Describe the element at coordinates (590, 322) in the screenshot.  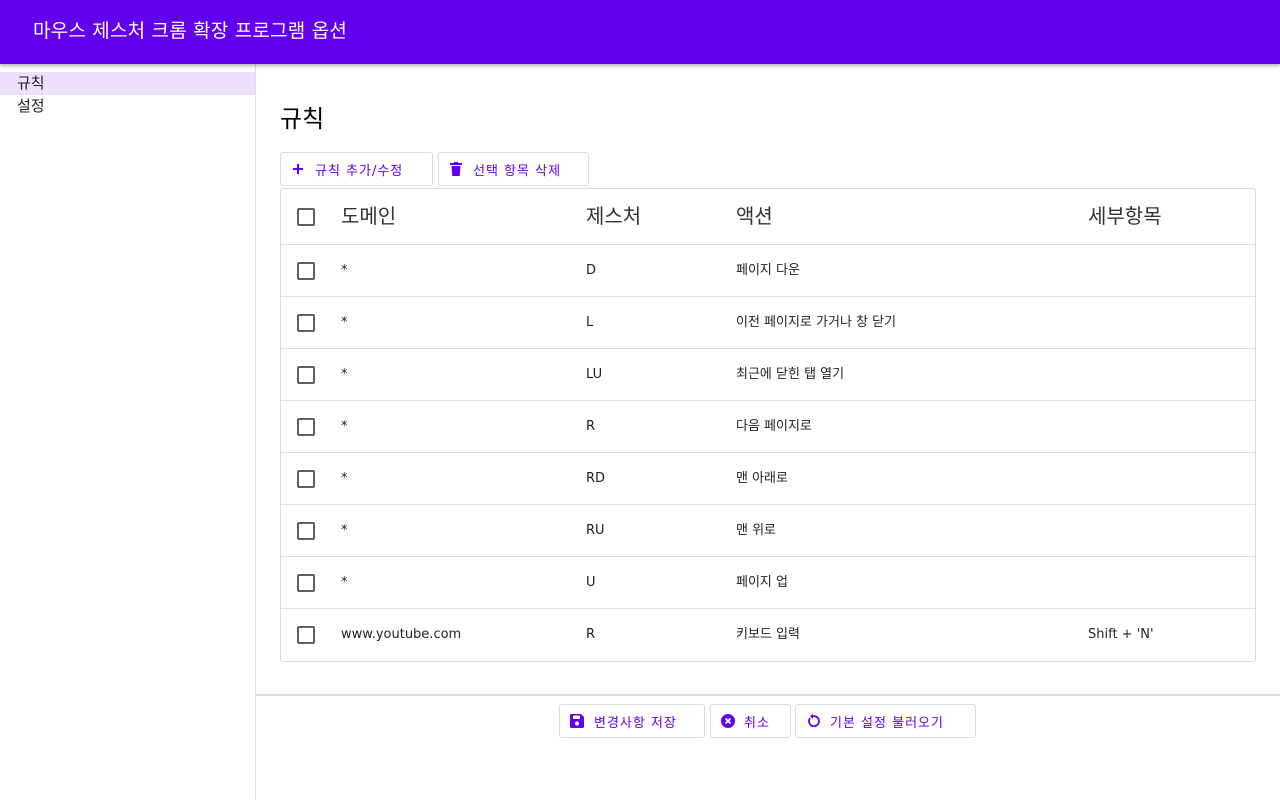
I see `cell-gesture: L` at that location.